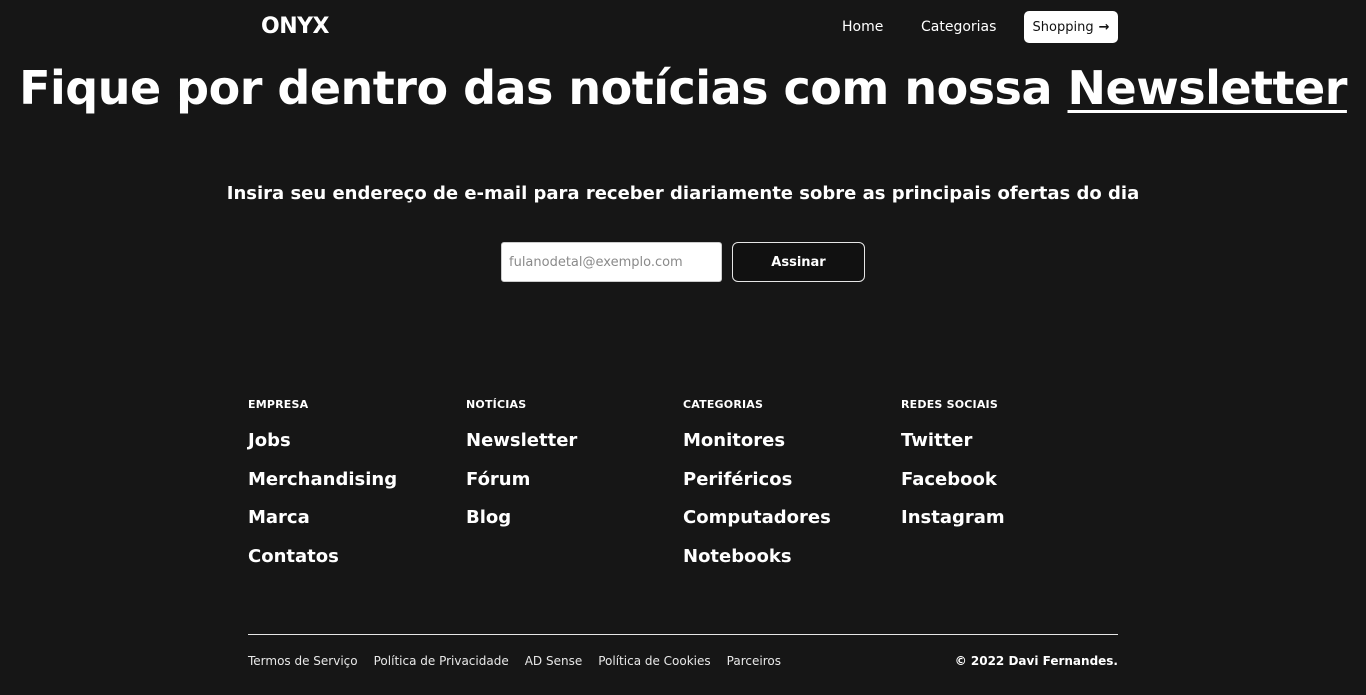 The height and width of the screenshot is (695, 1366). Describe the element at coordinates (1036, 661) in the screenshot. I see `copyright: © 2022 Davi Fernandes.` at that location.